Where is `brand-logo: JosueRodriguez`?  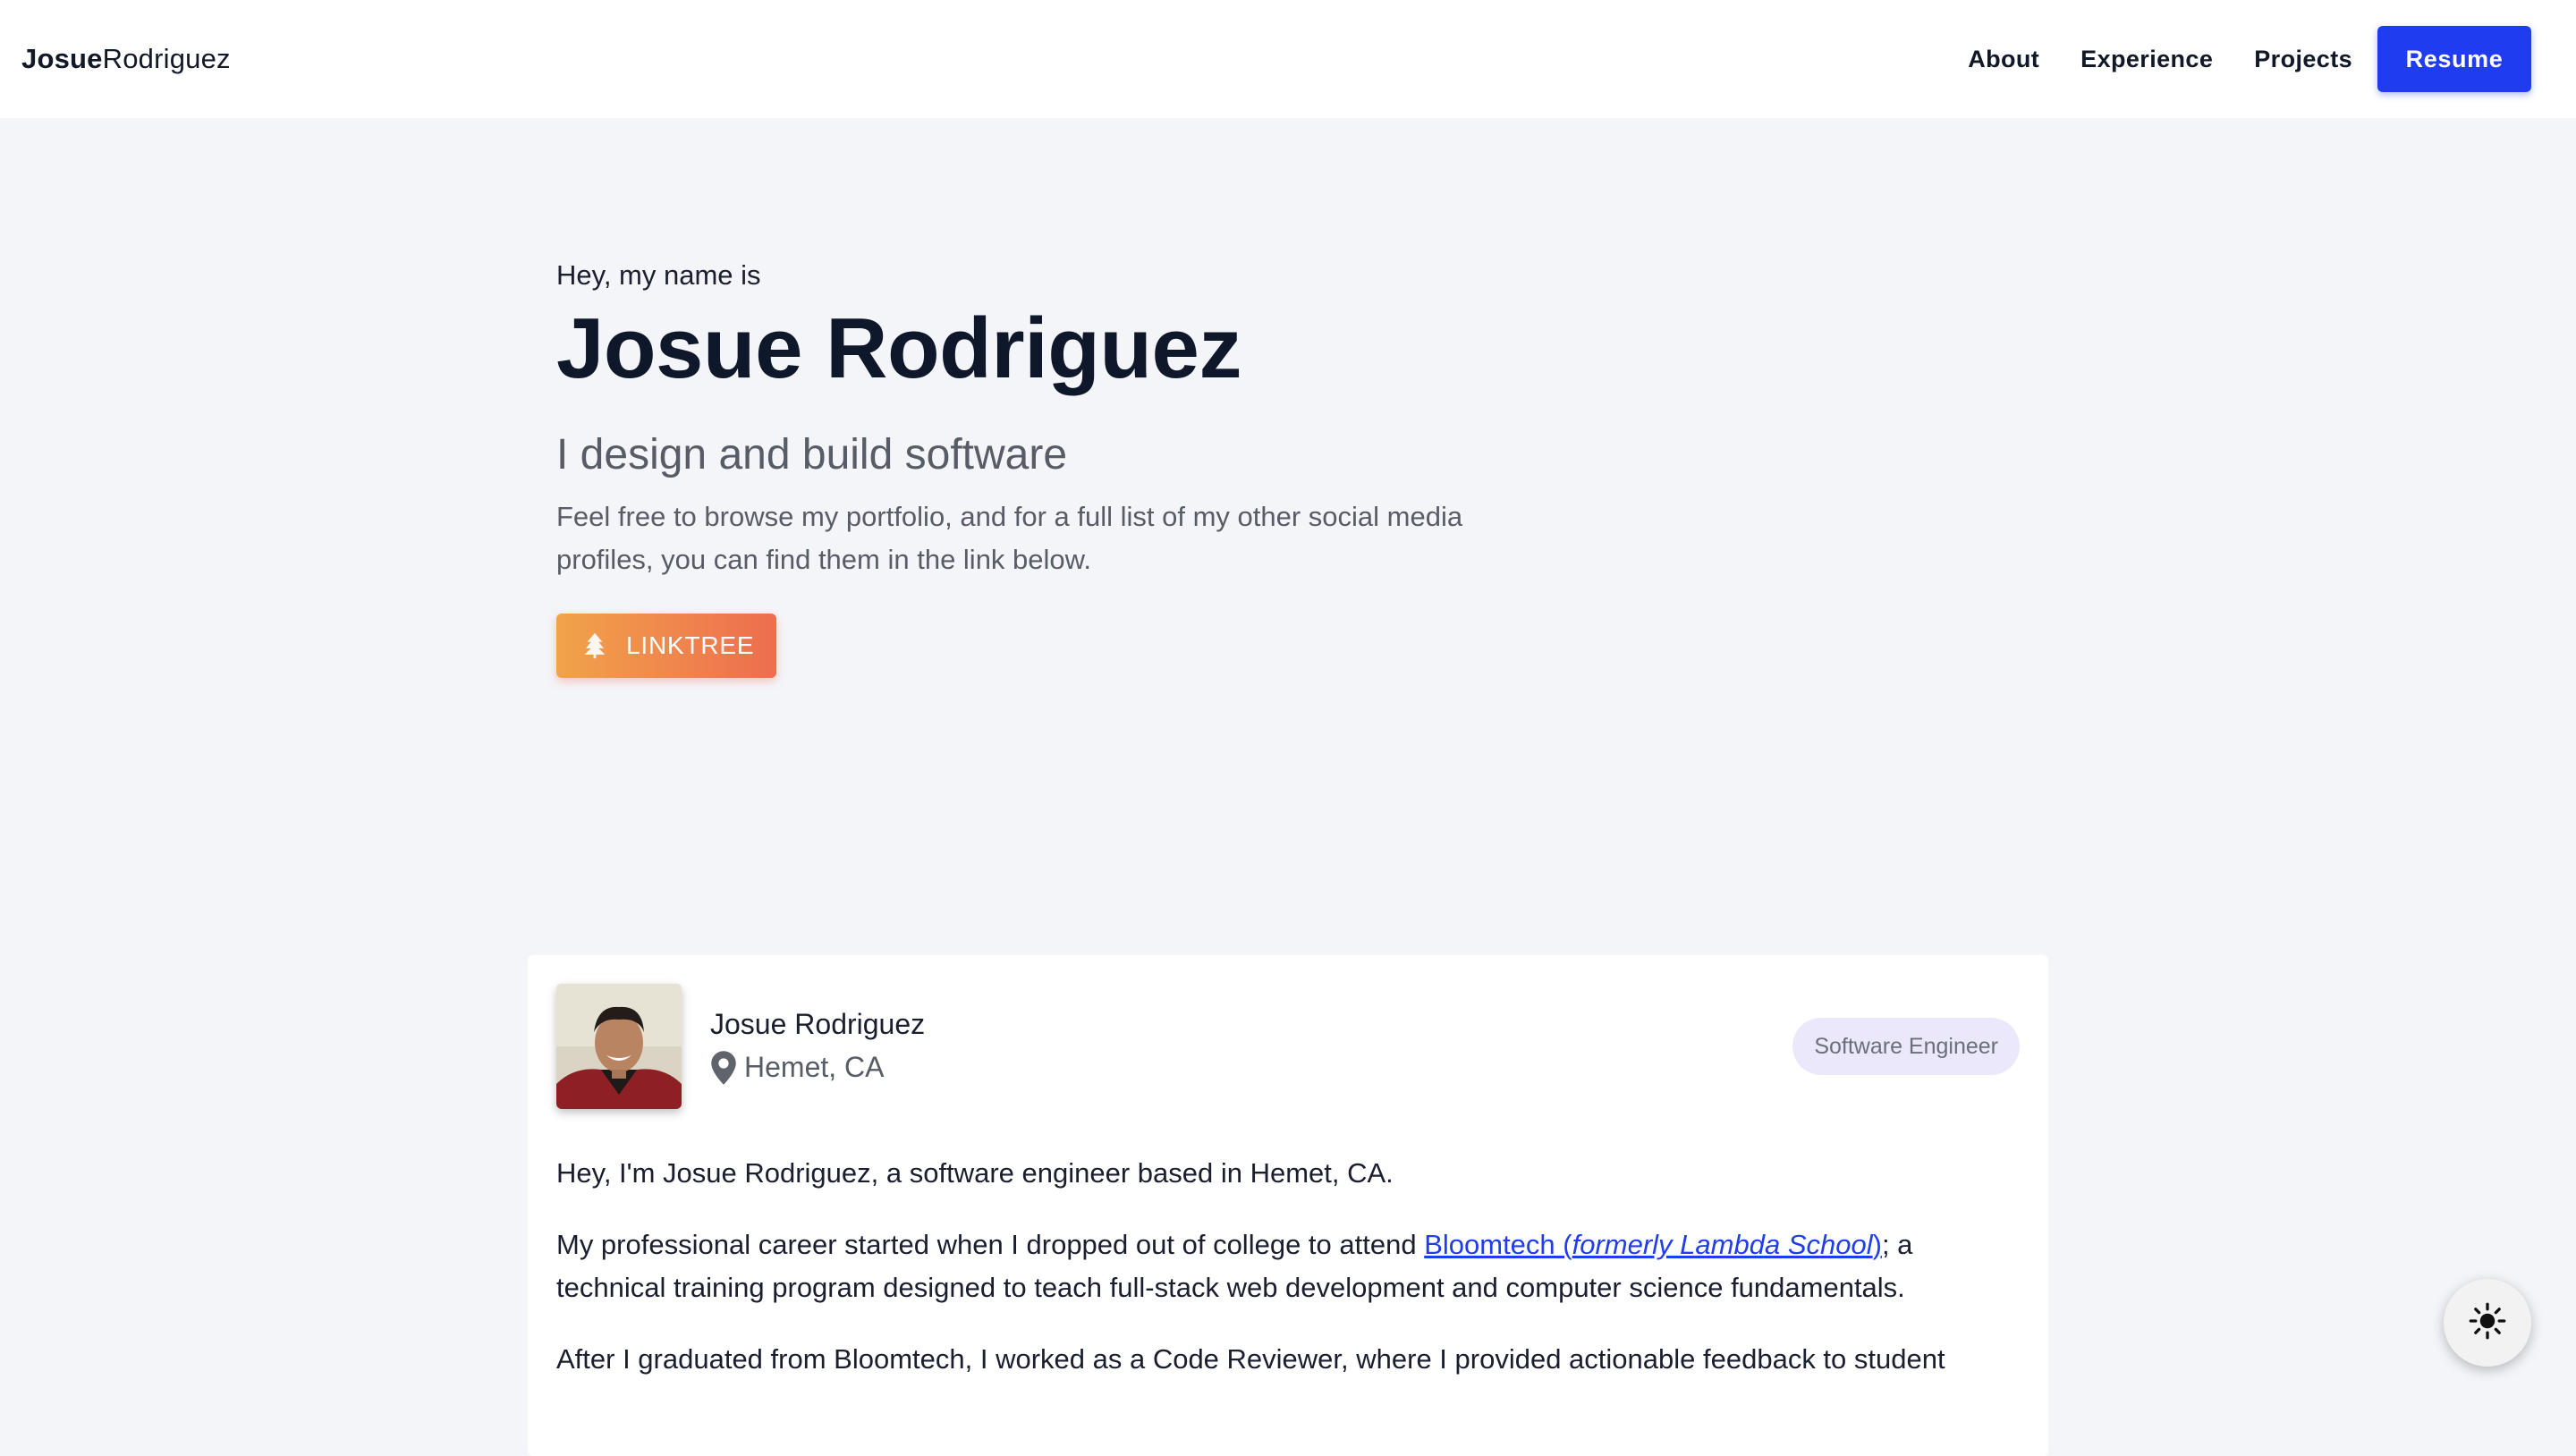
brand-logo: JosueRodriguez is located at coordinates (126, 59).